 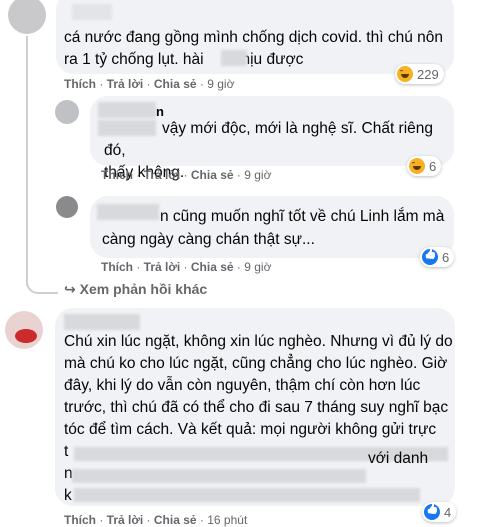 I want to click on blurred-word, so click(x=234, y=58).